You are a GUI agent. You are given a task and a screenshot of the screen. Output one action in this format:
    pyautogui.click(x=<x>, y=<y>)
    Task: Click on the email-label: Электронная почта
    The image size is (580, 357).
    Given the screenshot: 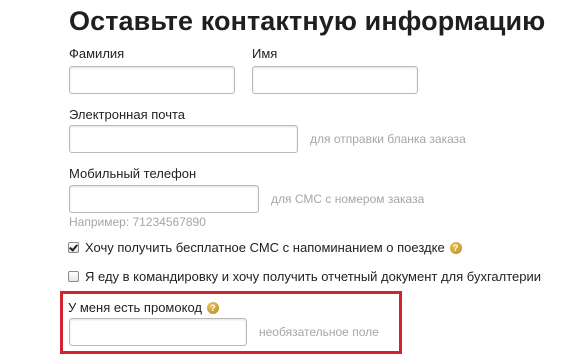 What is the action you would take?
    pyautogui.click(x=127, y=114)
    